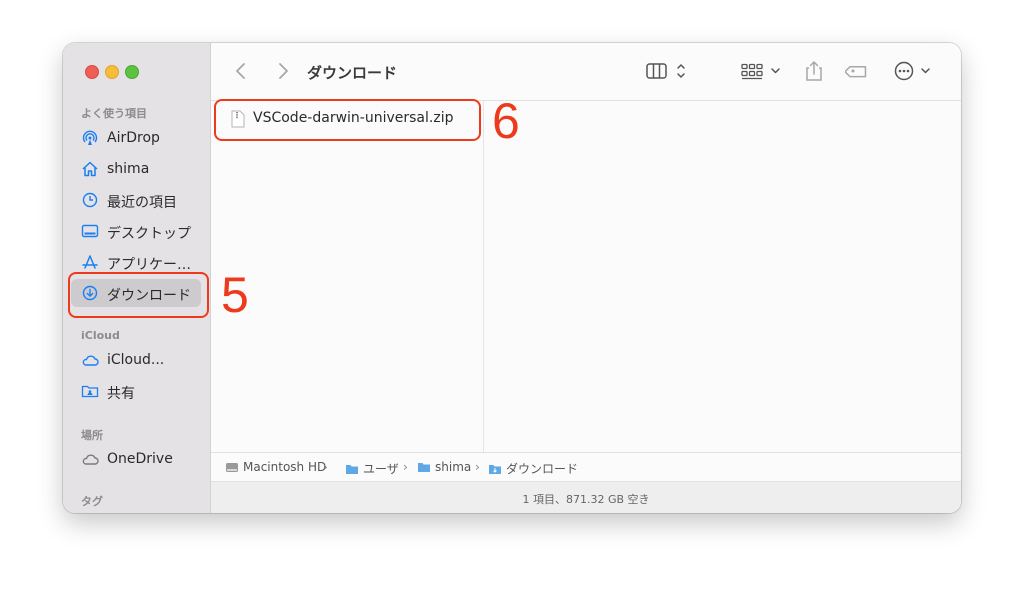  What do you see at coordinates (149, 234) in the screenshot?
I see `sidebar-item-label: デスクトップ` at bounding box center [149, 234].